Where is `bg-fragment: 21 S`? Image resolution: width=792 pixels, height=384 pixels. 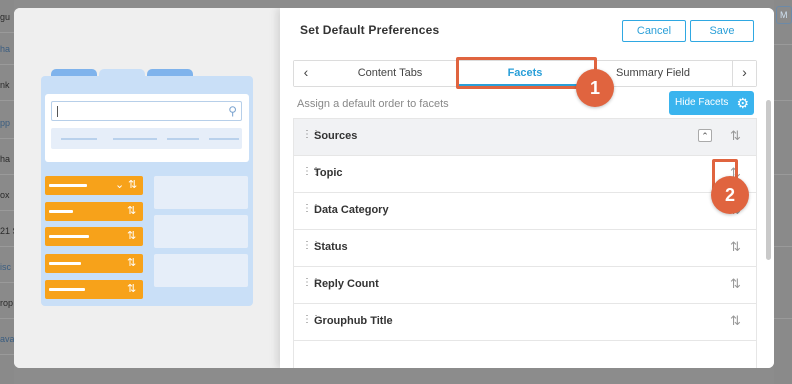
bg-fragment: 21 S is located at coordinates (7, 231).